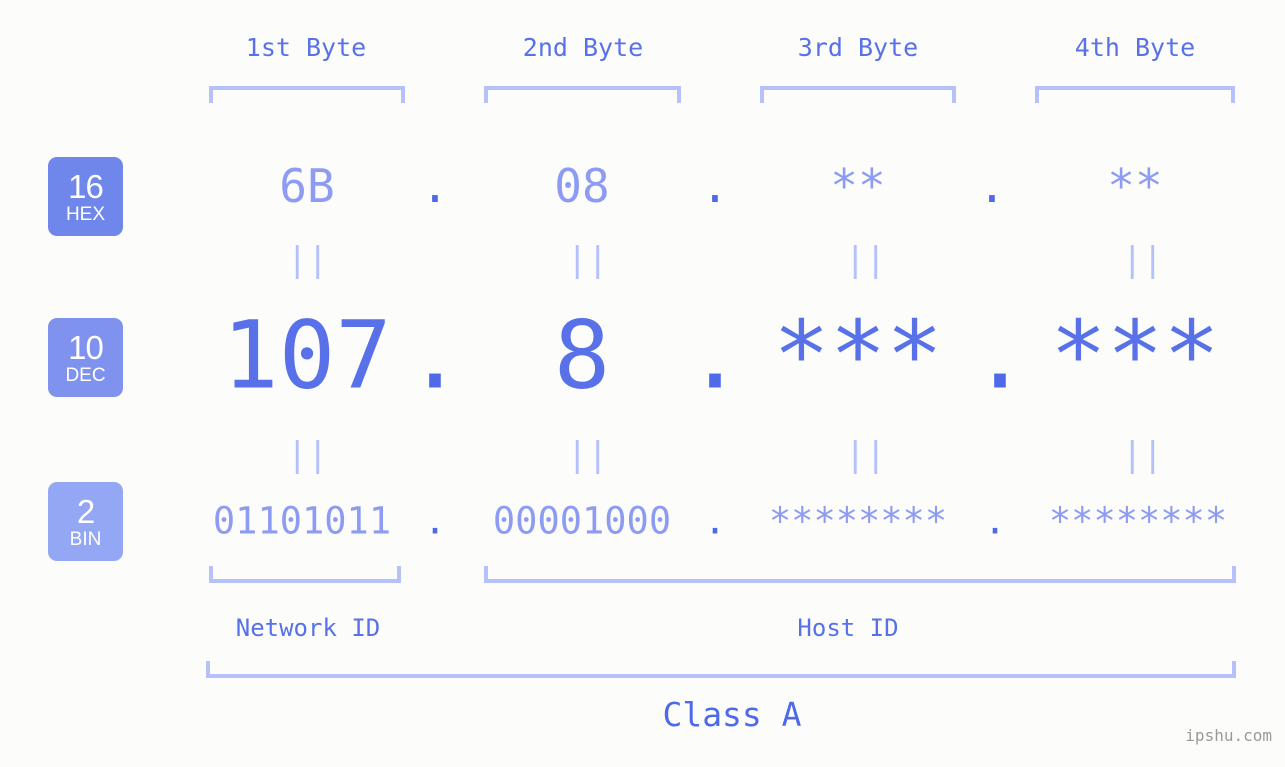 The image size is (1285, 767). I want to click on class-label: Class A, so click(732, 714).